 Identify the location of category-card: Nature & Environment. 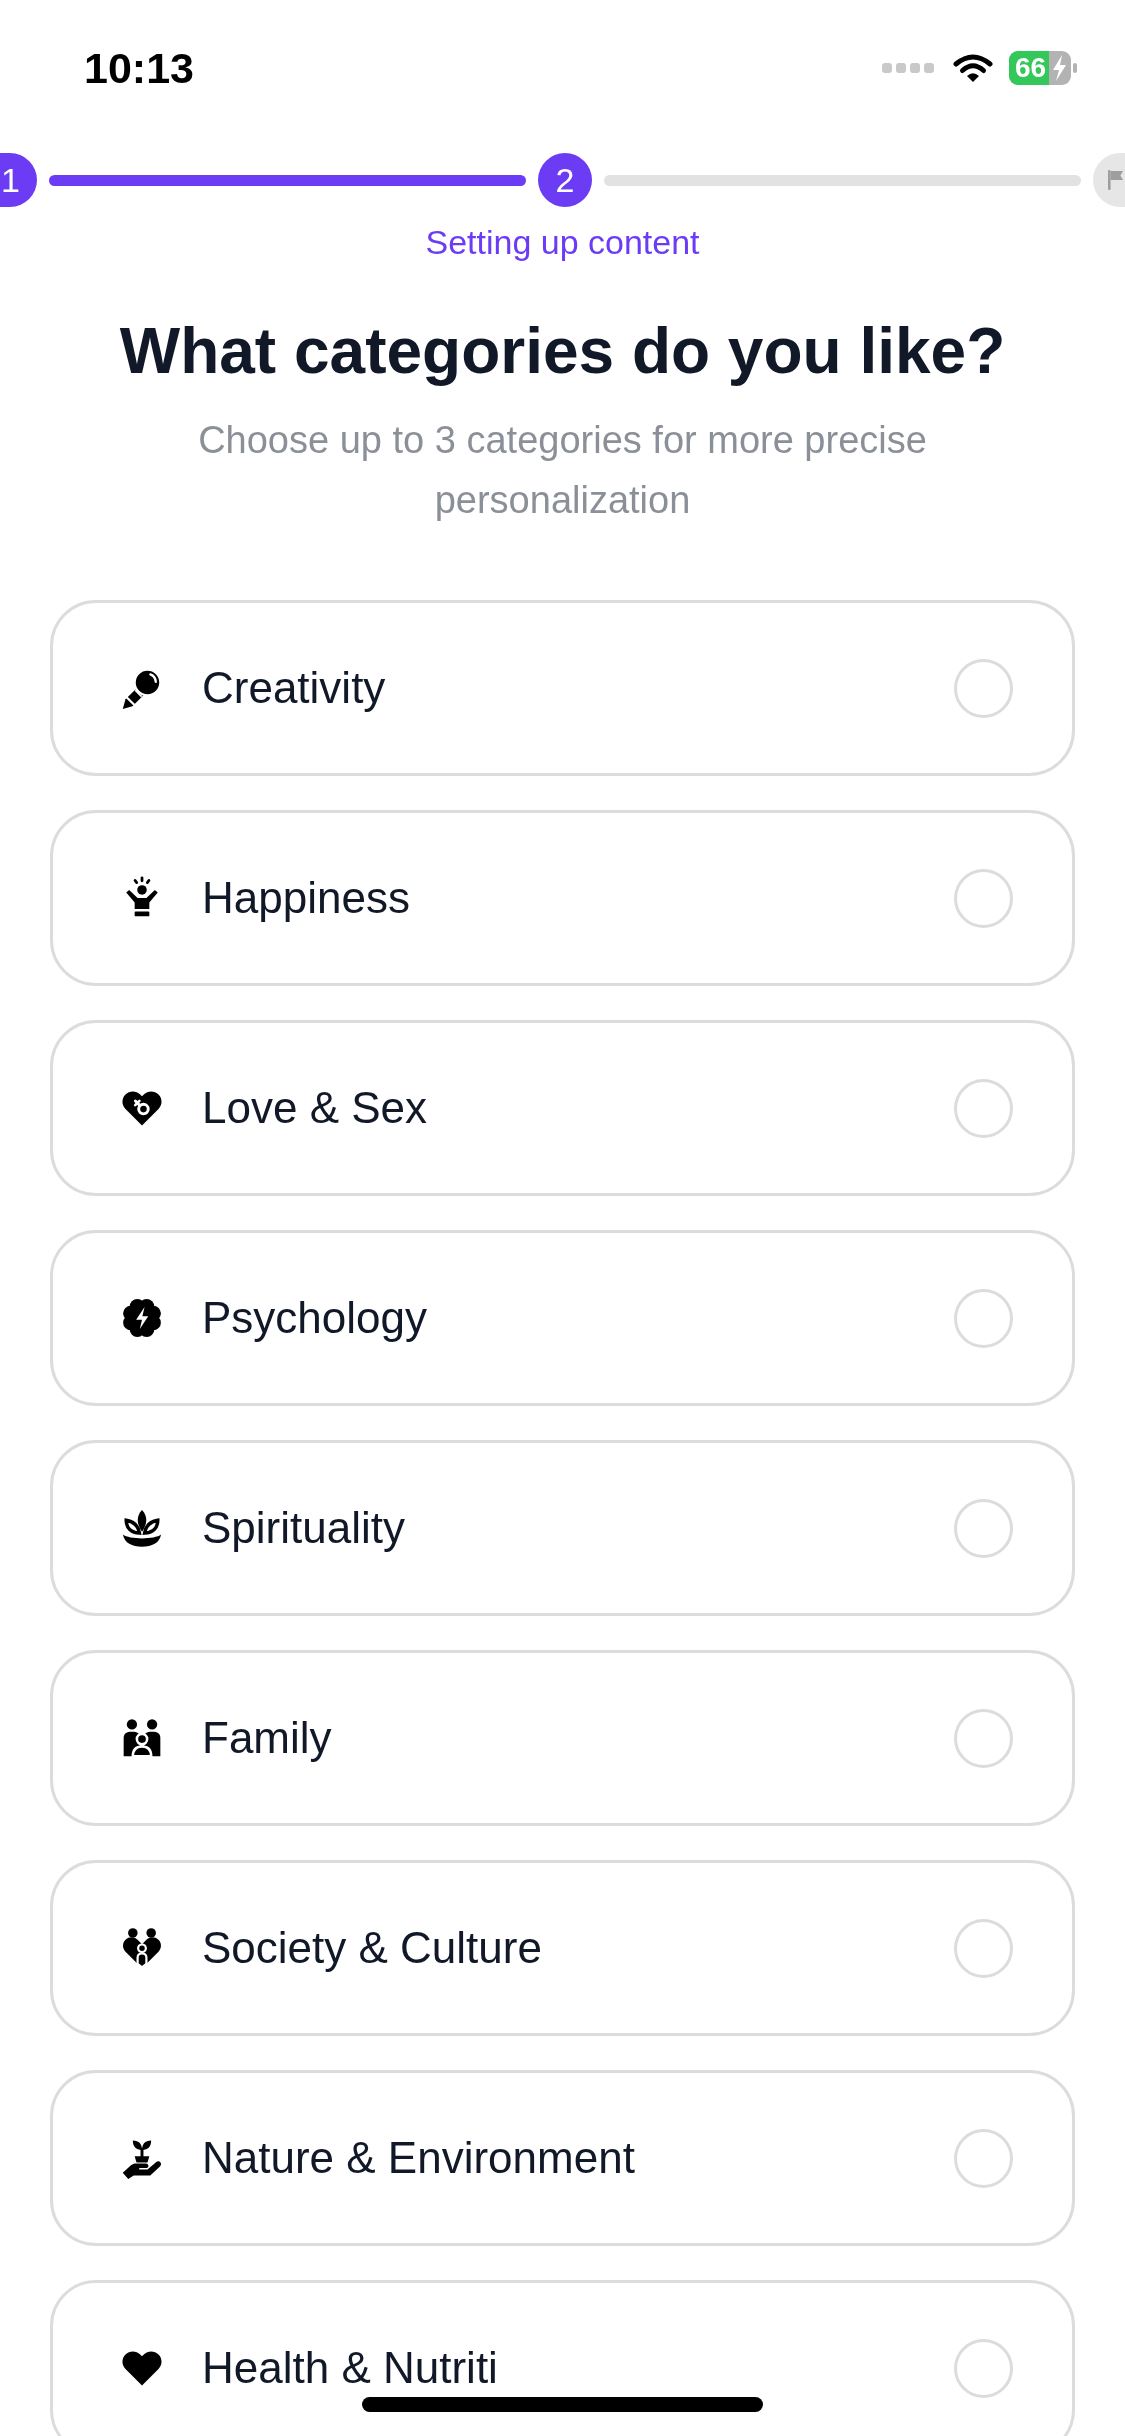
(562, 2158).